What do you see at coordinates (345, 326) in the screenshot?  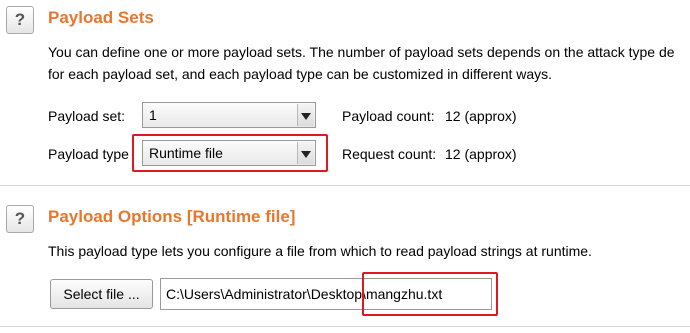 I see `section-divider-bottom` at bounding box center [345, 326].